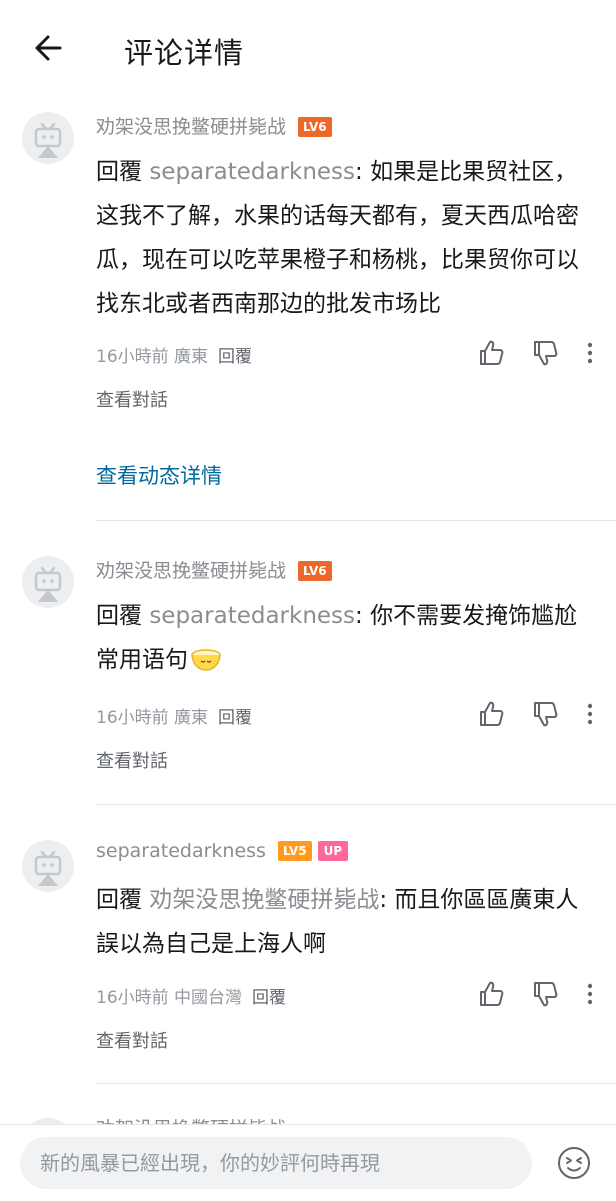 This screenshot has width=616, height=1201. I want to click on comment-input, so click(276, 1163).